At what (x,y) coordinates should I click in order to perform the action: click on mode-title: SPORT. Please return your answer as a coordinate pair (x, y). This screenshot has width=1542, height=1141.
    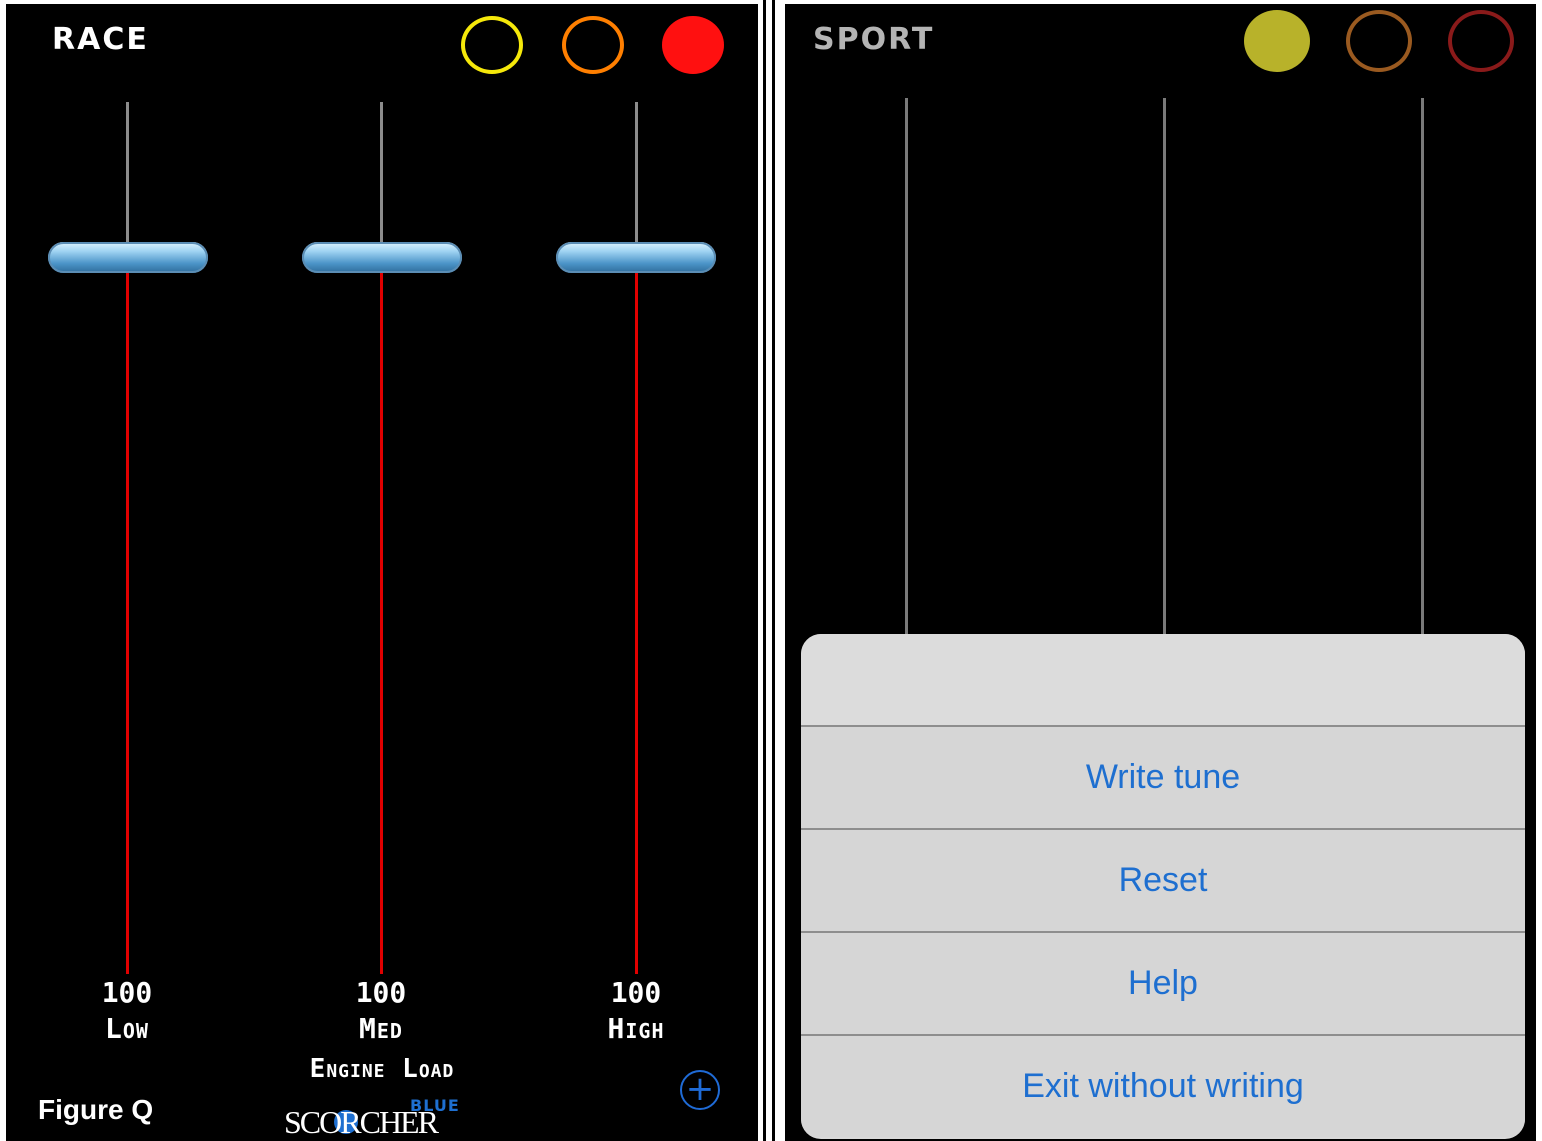
    Looking at the image, I should click on (874, 39).